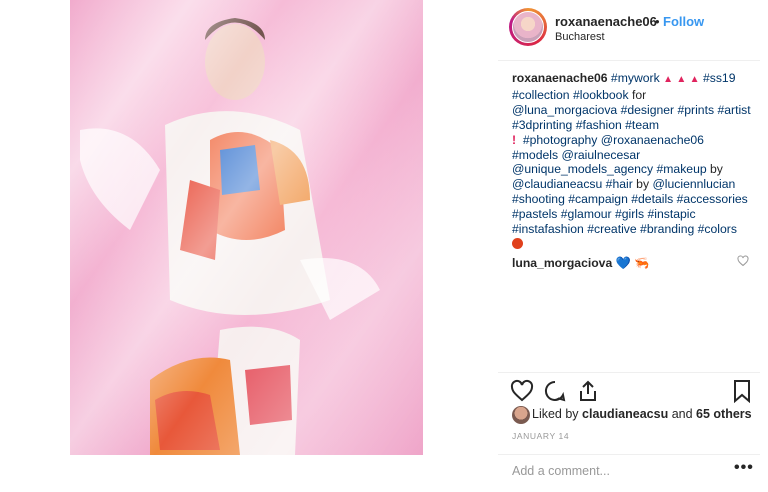 The width and height of the screenshot is (768, 492). Describe the element at coordinates (570, 95) in the screenshot. I see `caption-tags: #collection #lookbook` at that location.